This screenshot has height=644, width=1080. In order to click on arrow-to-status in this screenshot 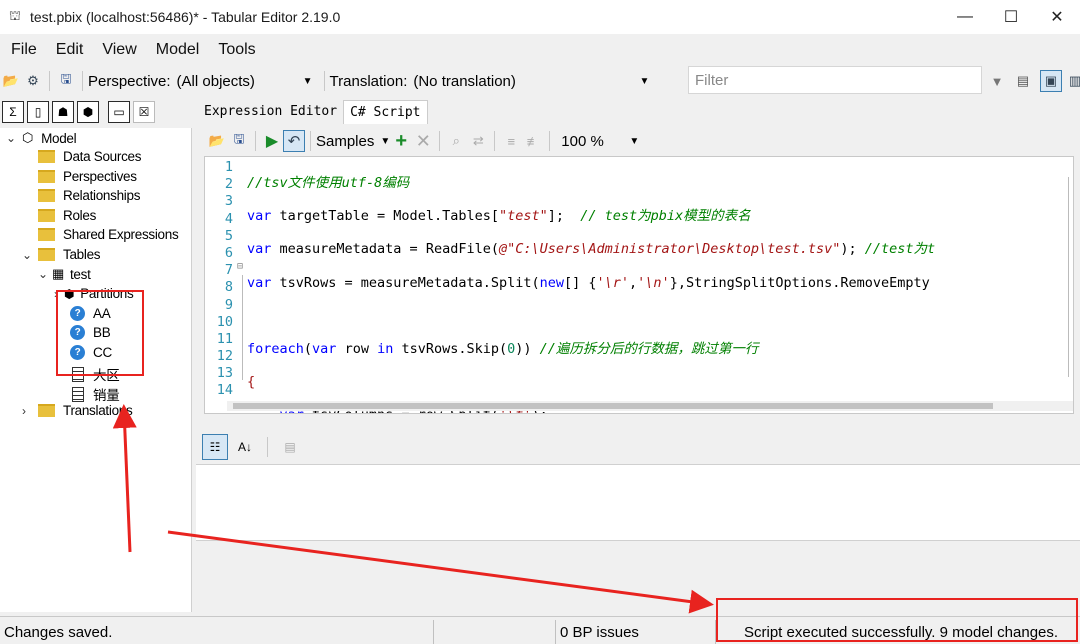, I will do `click(440, 572)`.